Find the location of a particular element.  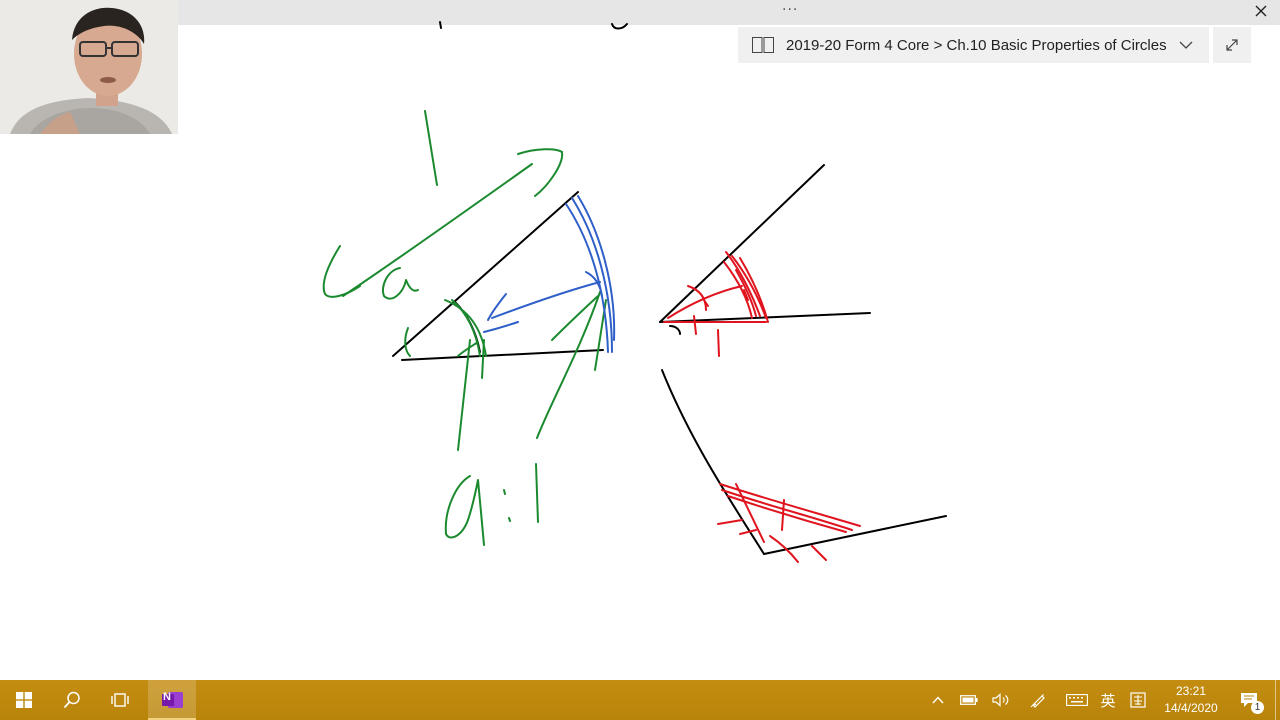

search-icon is located at coordinates (71, 700).